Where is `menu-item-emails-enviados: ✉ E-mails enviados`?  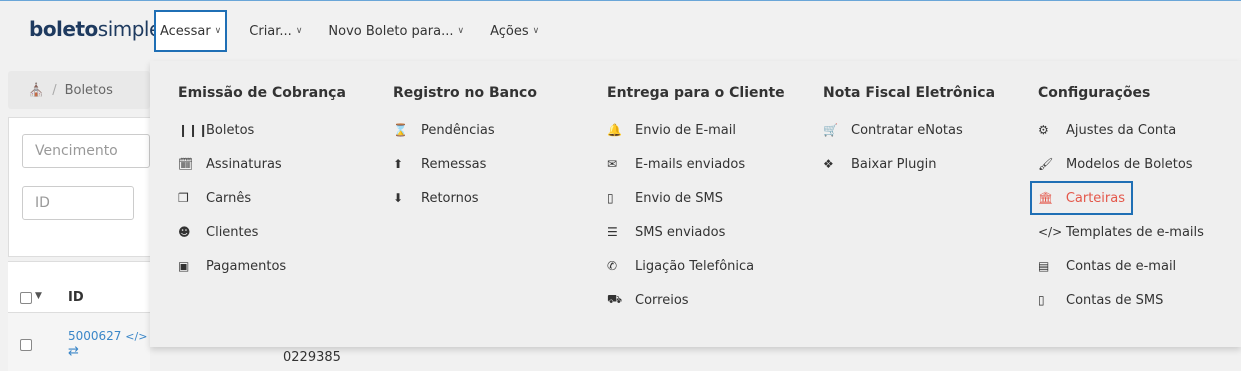 menu-item-emails-enviados: ✉ E-mails enviados is located at coordinates (696, 164).